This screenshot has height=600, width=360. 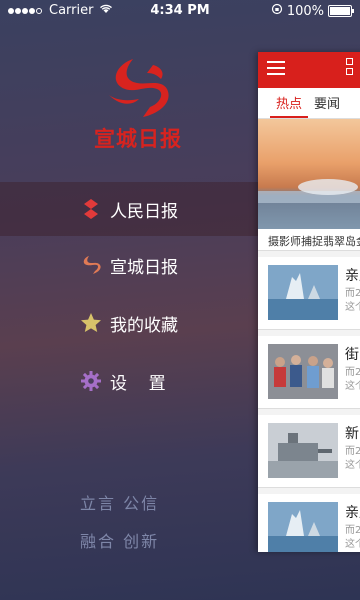 I want to click on hero-caption: 摄影师捕捉翡翠岛金, so click(x=309, y=240).